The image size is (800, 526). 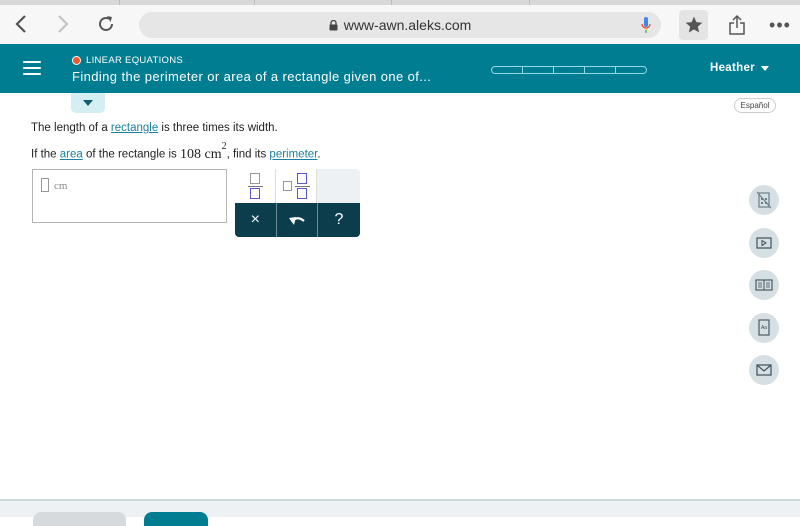 What do you see at coordinates (407, 25) in the screenshot?
I see `url-text: www-awn.aleks.com` at bounding box center [407, 25].